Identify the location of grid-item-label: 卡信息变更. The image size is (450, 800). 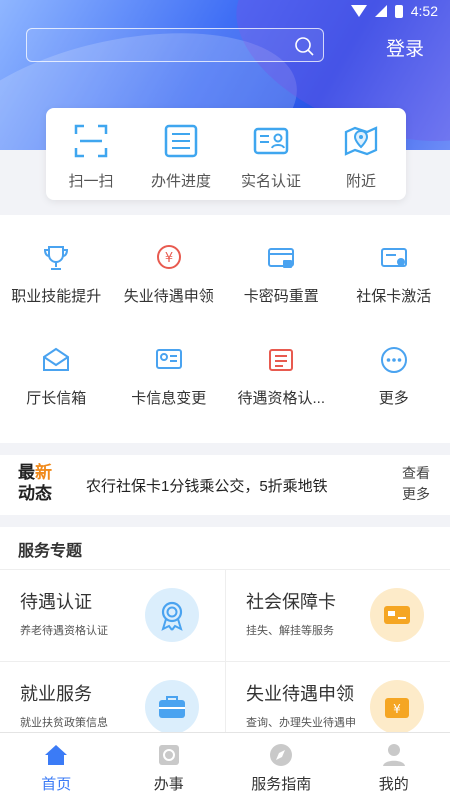
(169, 398).